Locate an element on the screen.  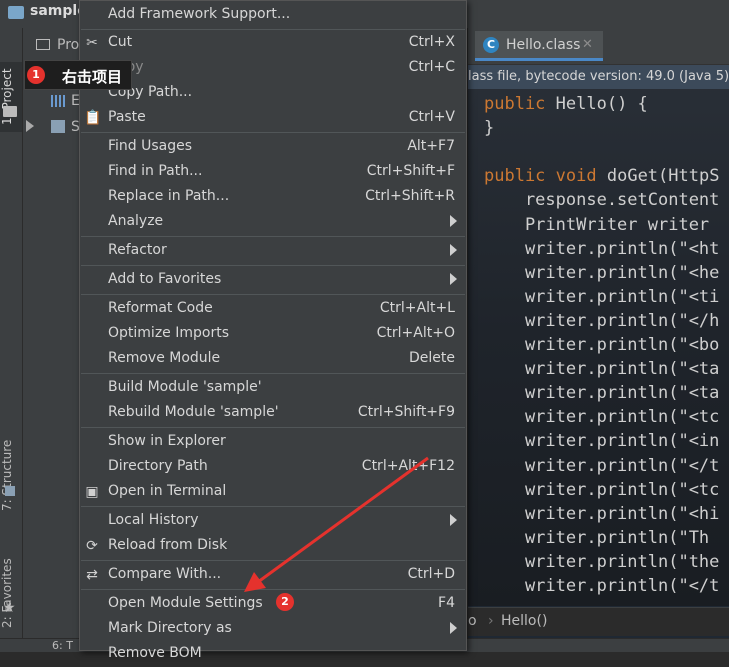
menu-item-remove-module: Remove Module Delete is located at coordinates (273, 359).